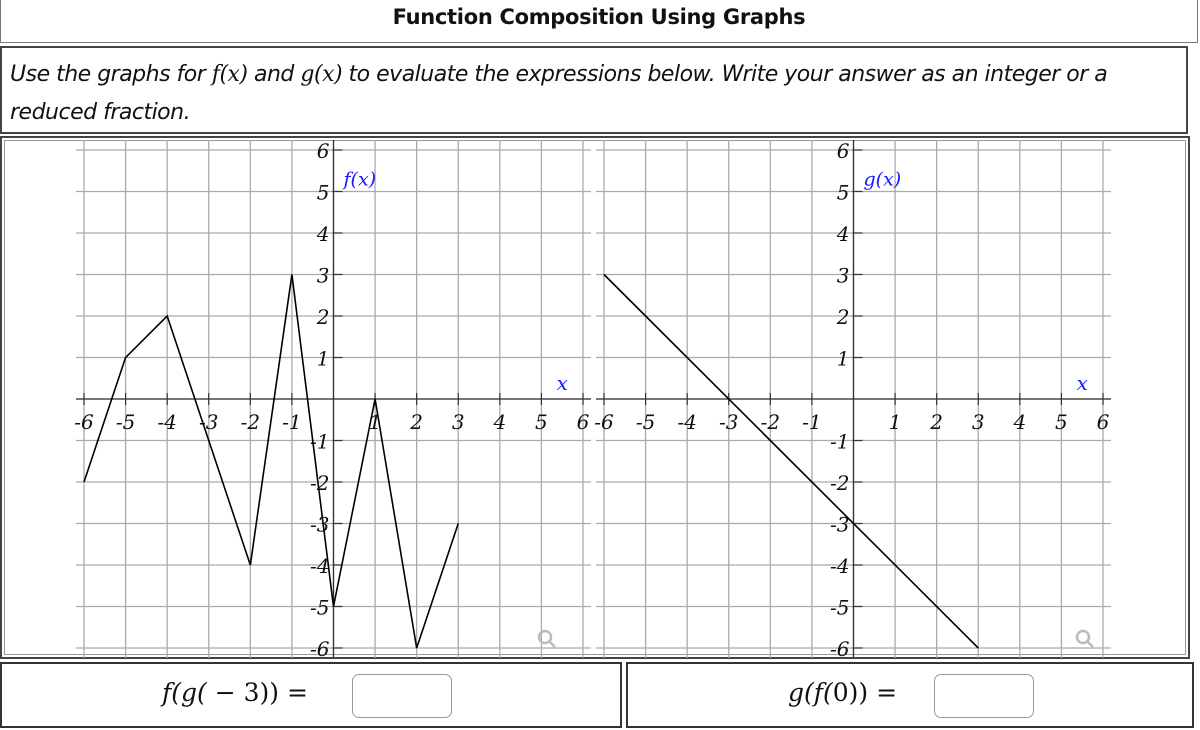 Image resolution: width=1200 pixels, height=730 pixels. What do you see at coordinates (402, 696) in the screenshot?
I see `question-1-answer-input` at bounding box center [402, 696].